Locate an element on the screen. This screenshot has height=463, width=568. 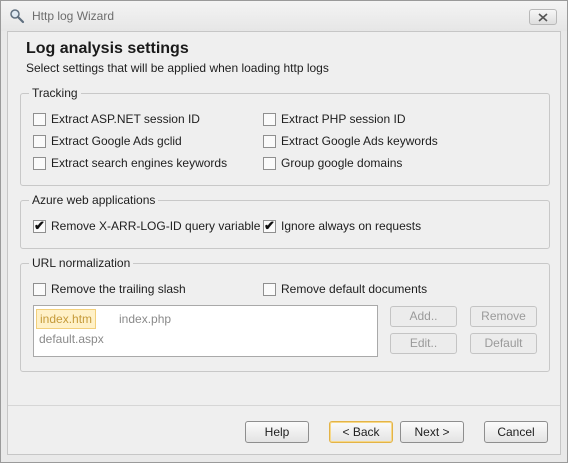
extract-aspnet-session-checkbox: Extract ASP.NET session ID is located at coordinates (116, 119).